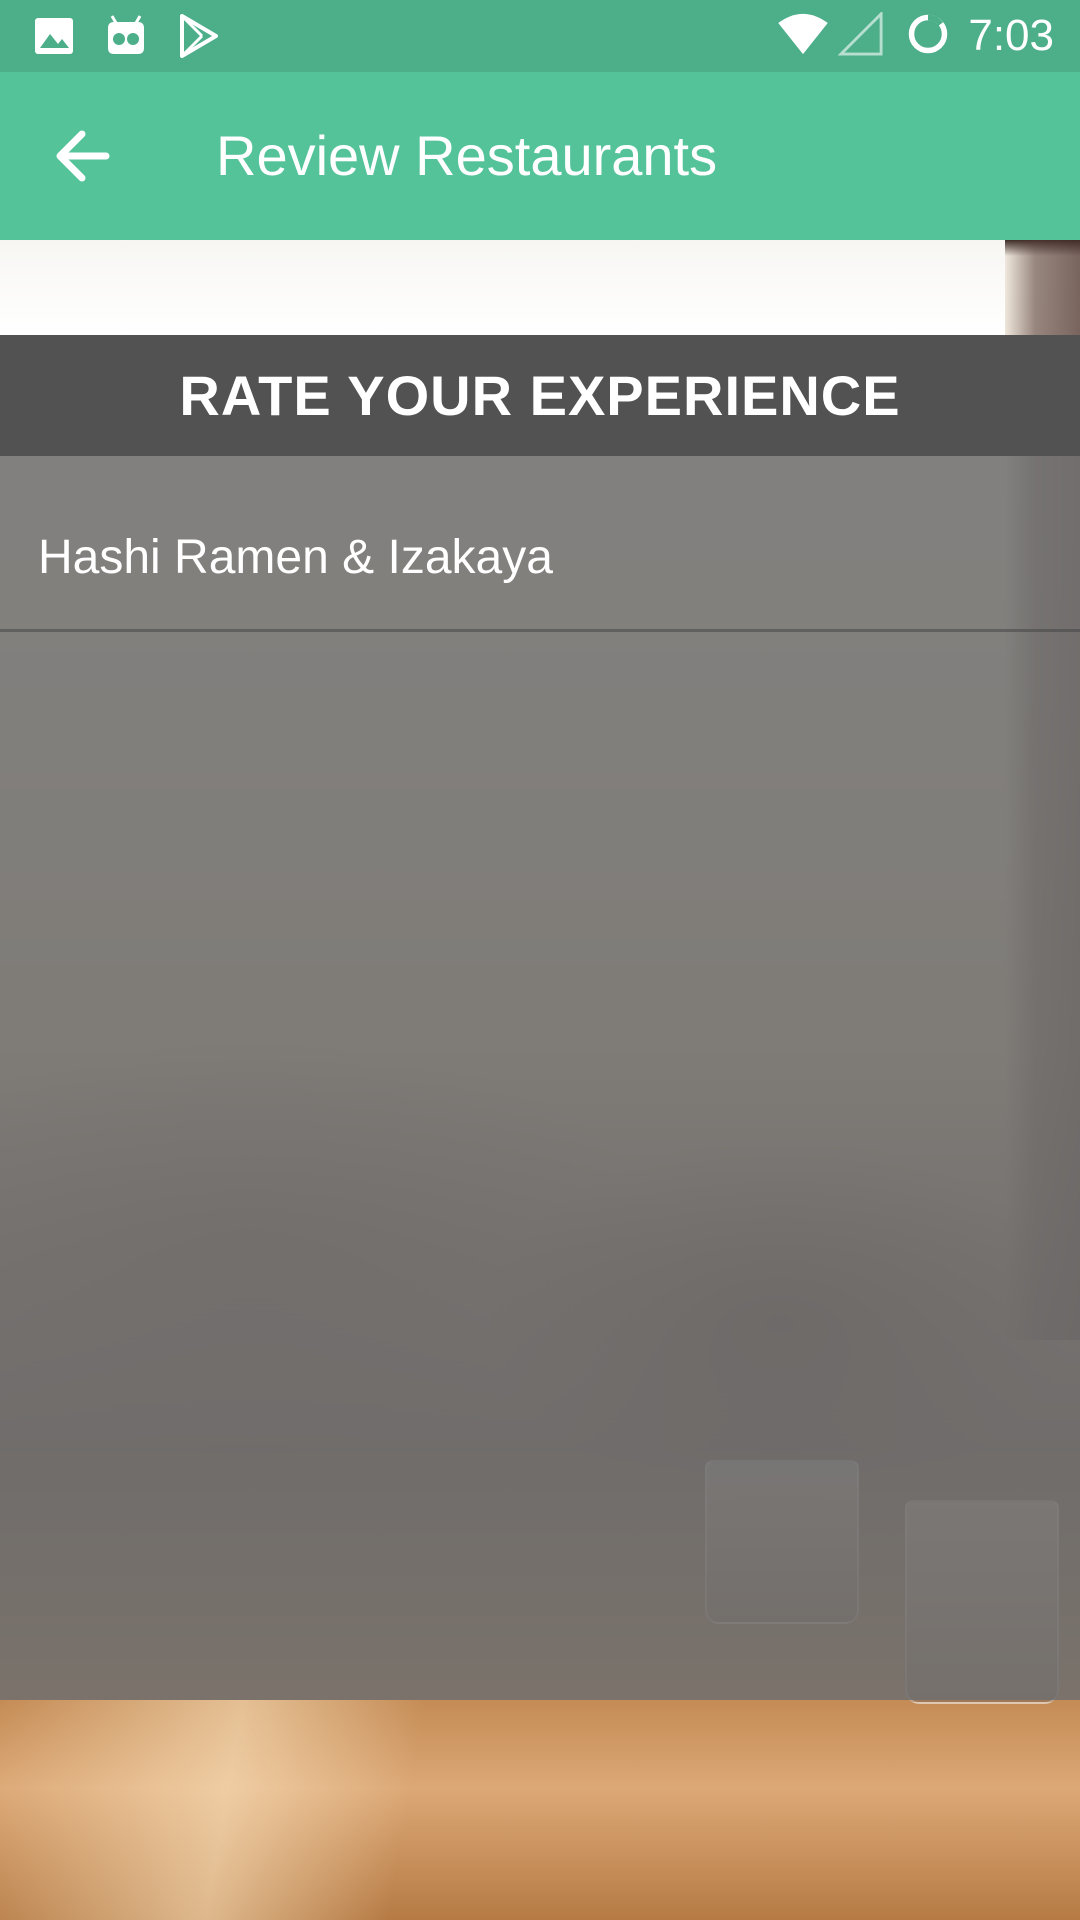  What do you see at coordinates (467, 155) in the screenshot?
I see `page-title: Review Restaurants` at bounding box center [467, 155].